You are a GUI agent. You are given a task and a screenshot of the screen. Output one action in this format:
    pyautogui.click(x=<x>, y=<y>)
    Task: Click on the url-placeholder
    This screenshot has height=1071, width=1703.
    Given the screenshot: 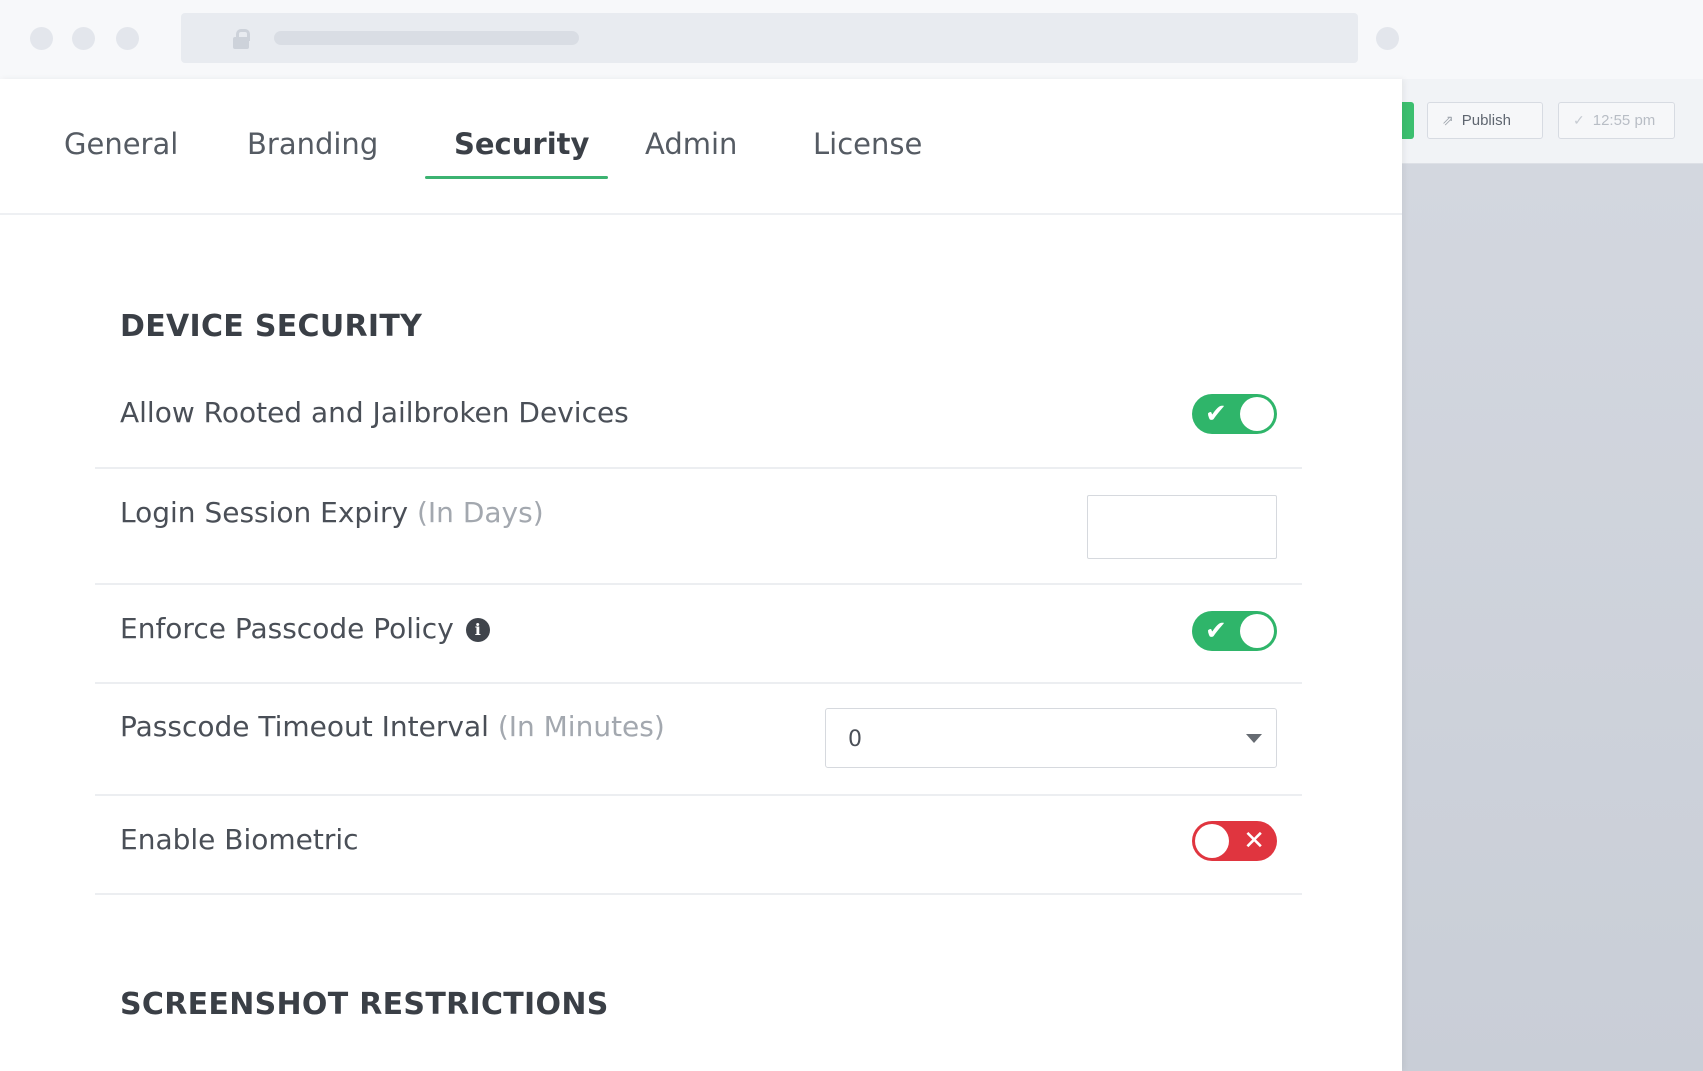 What is the action you would take?
    pyautogui.click(x=426, y=38)
    